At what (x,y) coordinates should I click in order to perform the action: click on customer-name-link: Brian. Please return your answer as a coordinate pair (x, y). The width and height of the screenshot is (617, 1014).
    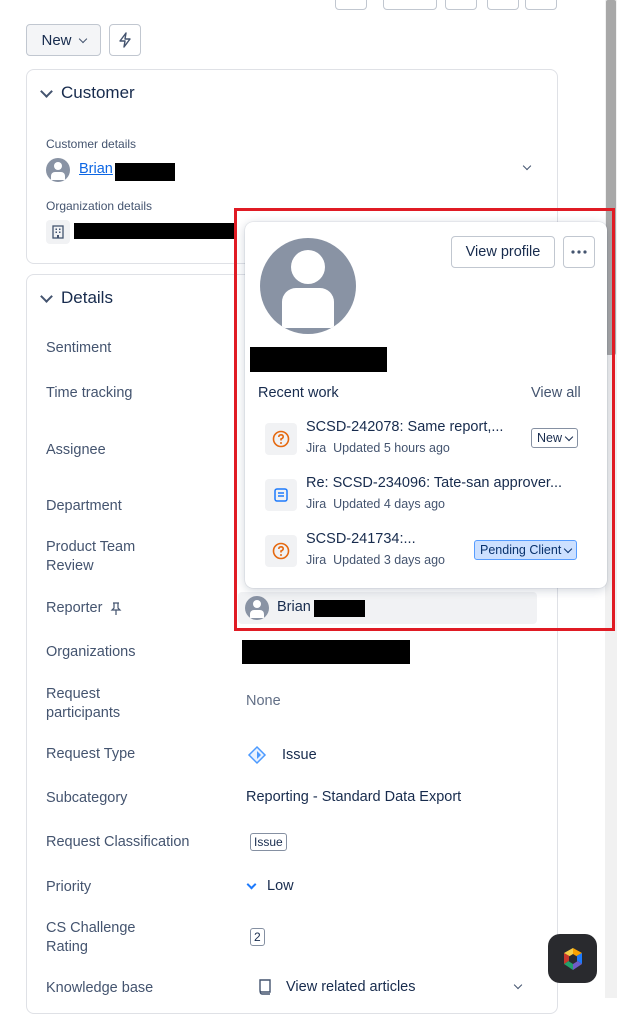
    Looking at the image, I should click on (96, 169).